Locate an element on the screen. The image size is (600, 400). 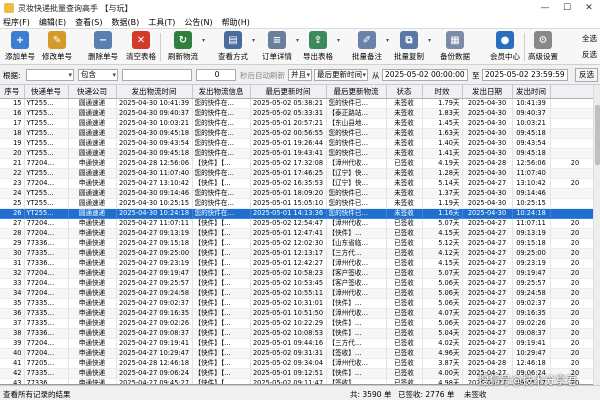
table-cell: 40 is located at coordinates (12, 353).